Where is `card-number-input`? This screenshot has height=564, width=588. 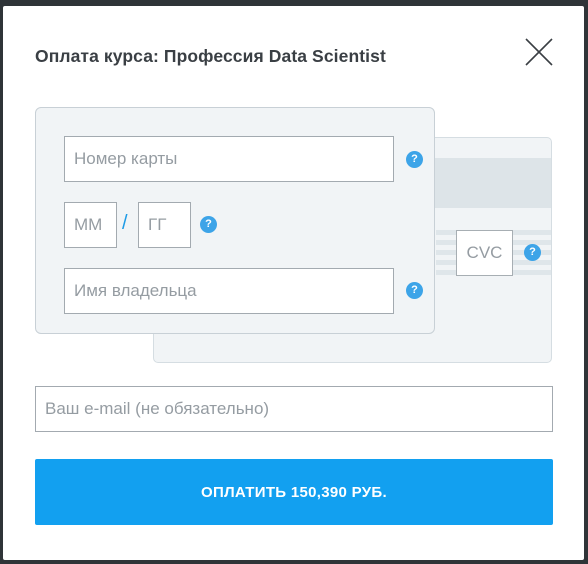
card-number-input is located at coordinates (229, 159).